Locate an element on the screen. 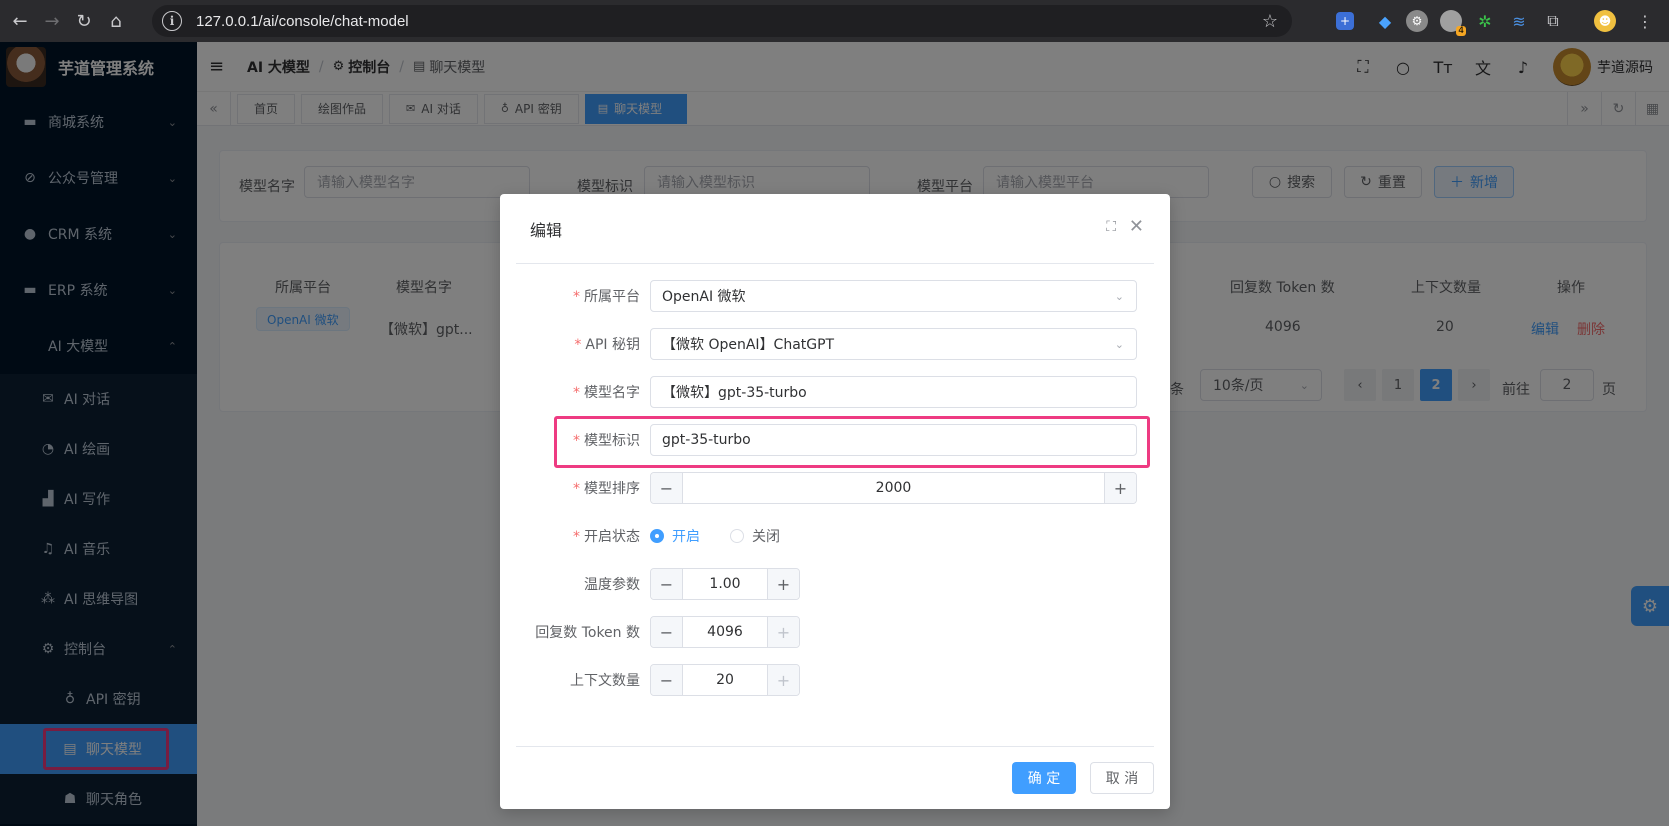 The height and width of the screenshot is (826, 1669). sort-value: 2000 is located at coordinates (893, 488).